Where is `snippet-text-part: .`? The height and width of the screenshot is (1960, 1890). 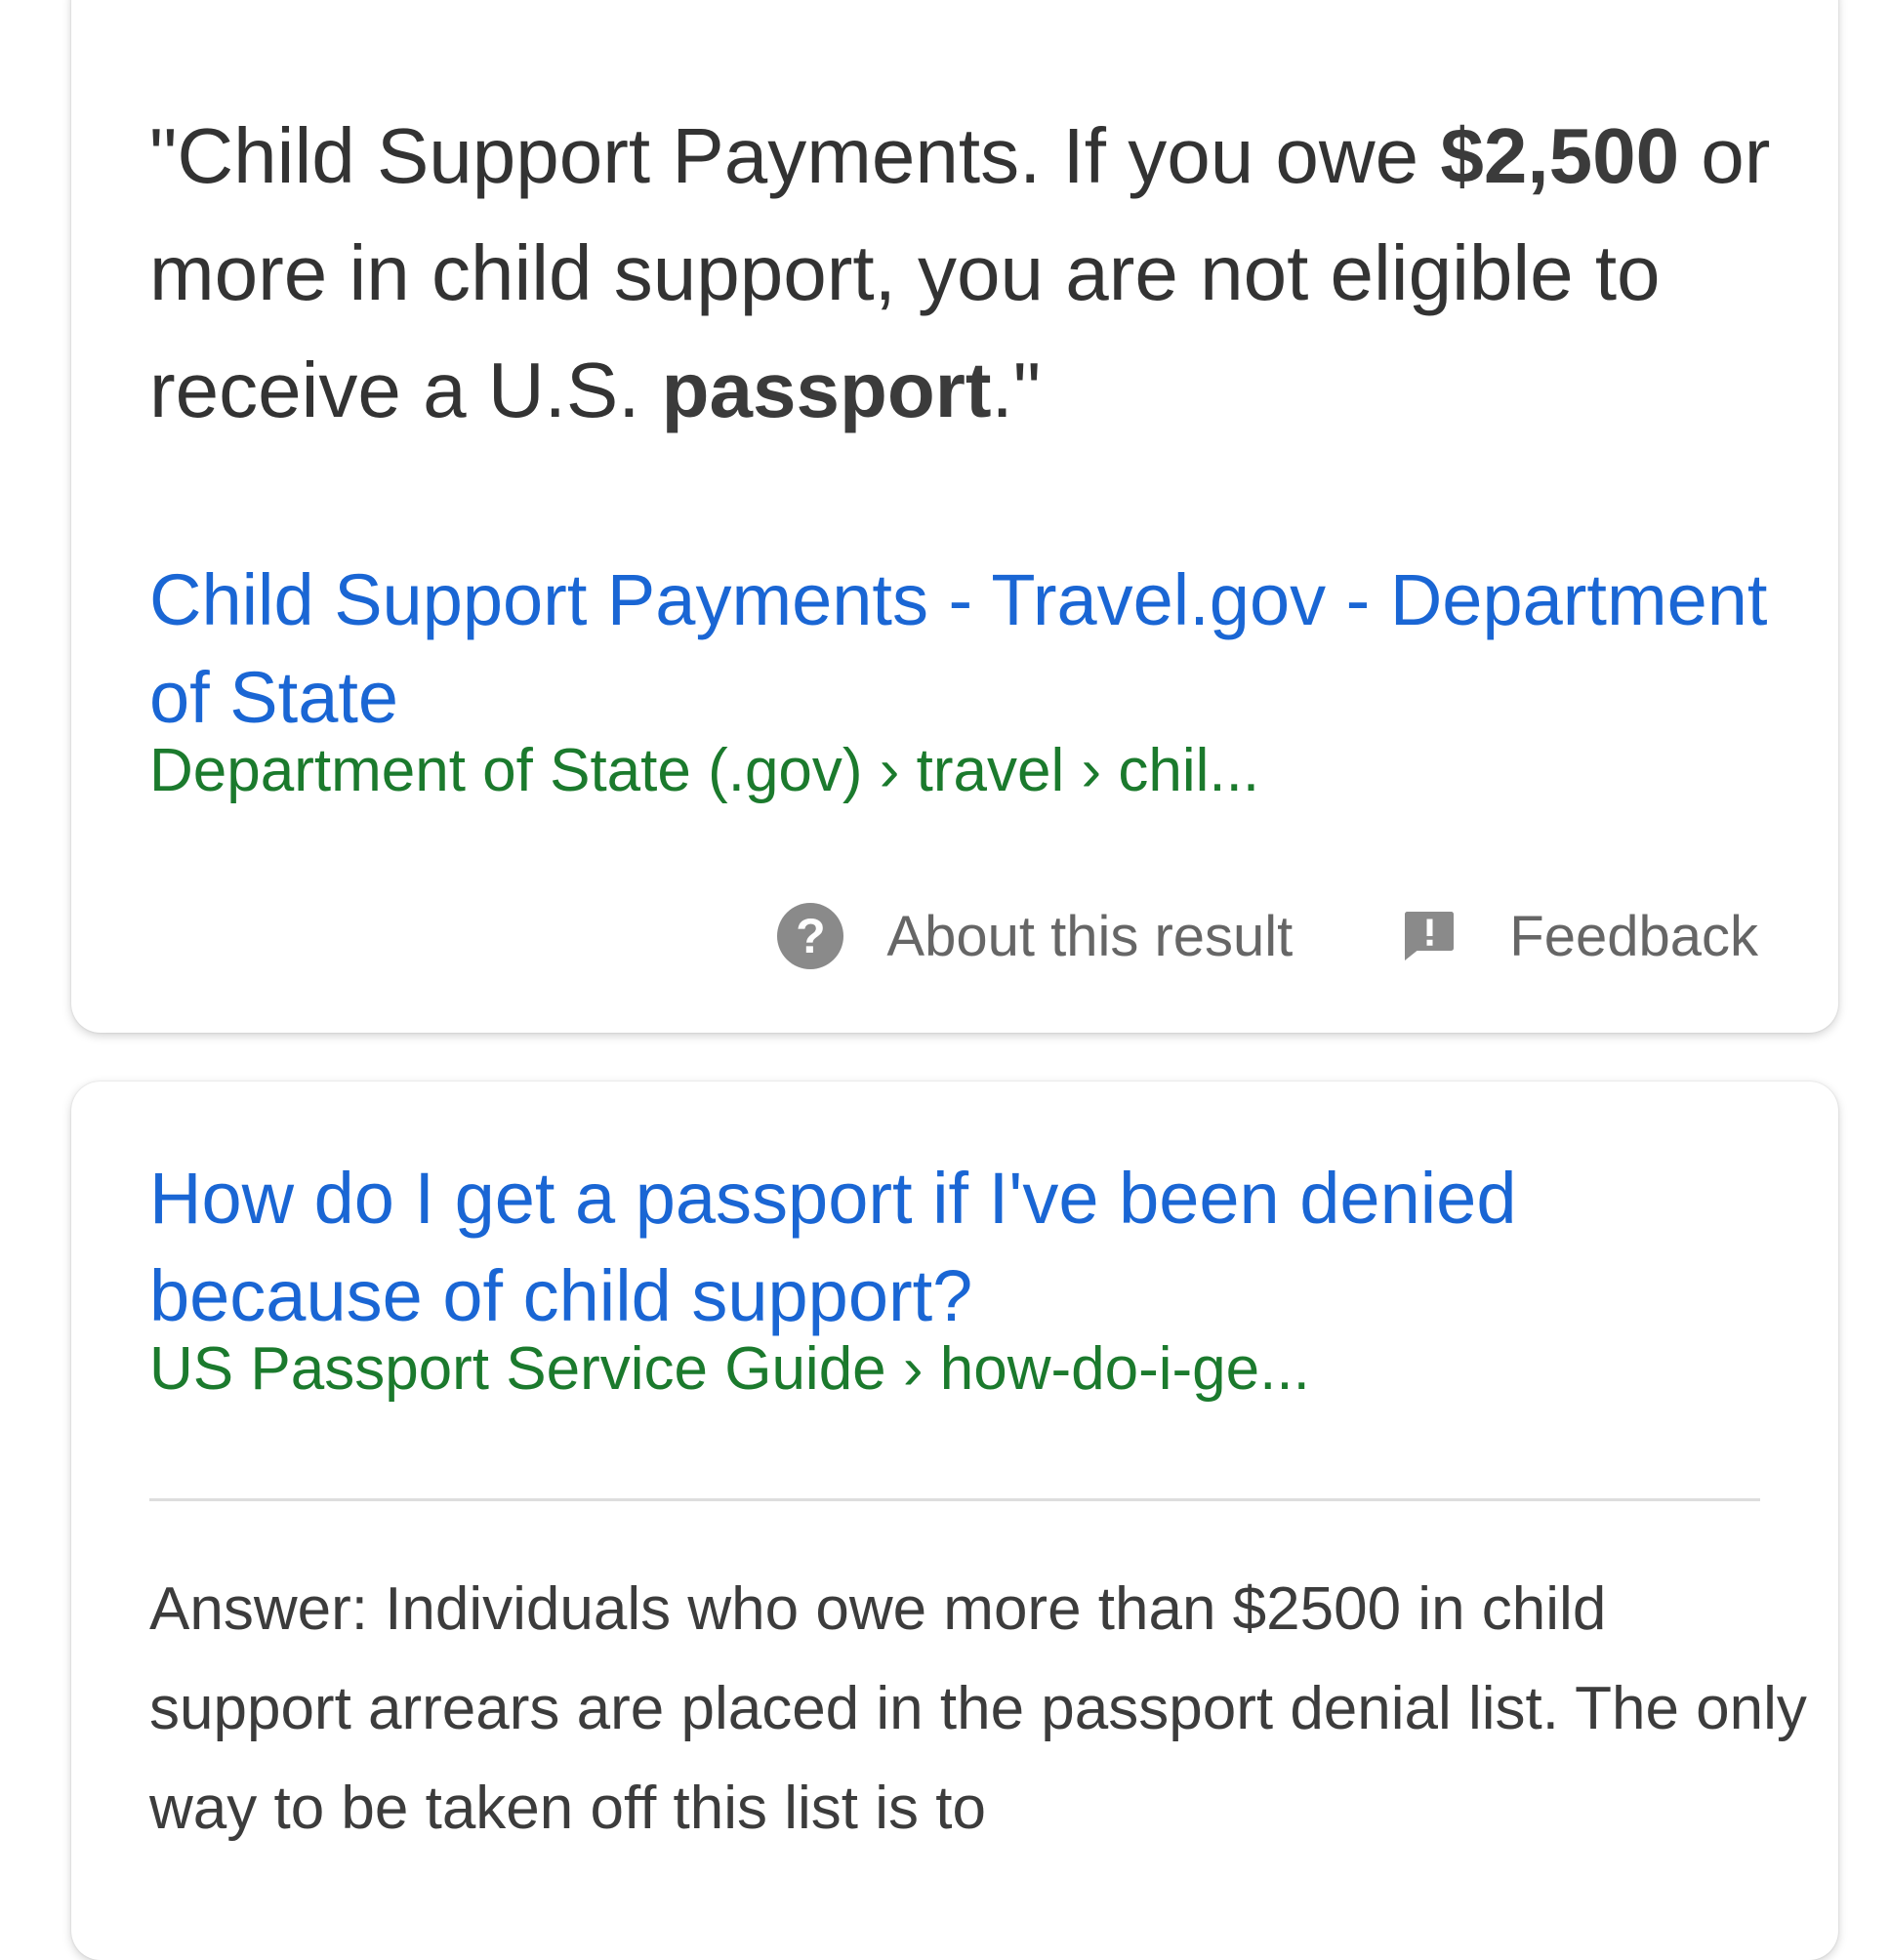 snippet-text-part: . is located at coordinates (1002, 390).